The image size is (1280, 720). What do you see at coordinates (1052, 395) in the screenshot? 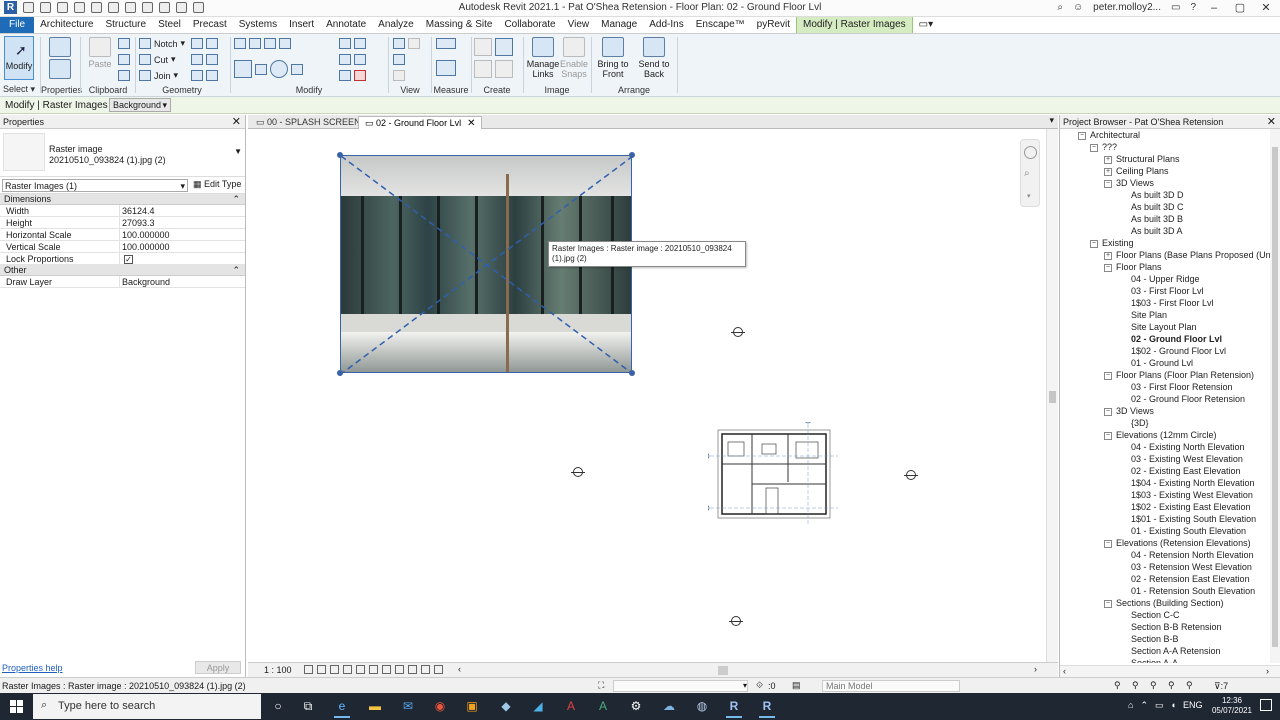
I see `canvas-vertical-scrollbar` at bounding box center [1052, 395].